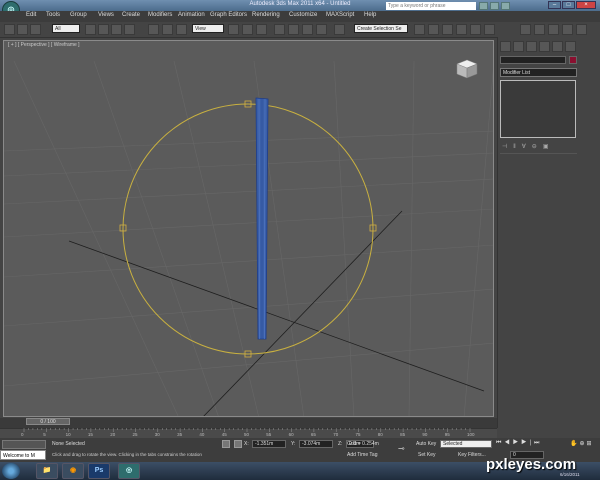 Image resolution: width=600 pixels, height=480 pixels. What do you see at coordinates (266, 15) in the screenshot?
I see `menu-rendering: Rendering` at bounding box center [266, 15].